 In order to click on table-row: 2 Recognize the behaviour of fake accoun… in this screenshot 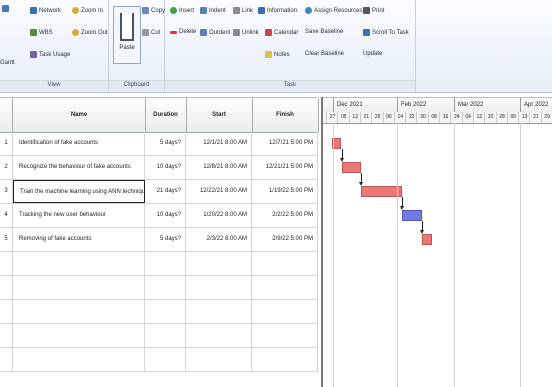, I will do `click(159, 168)`.